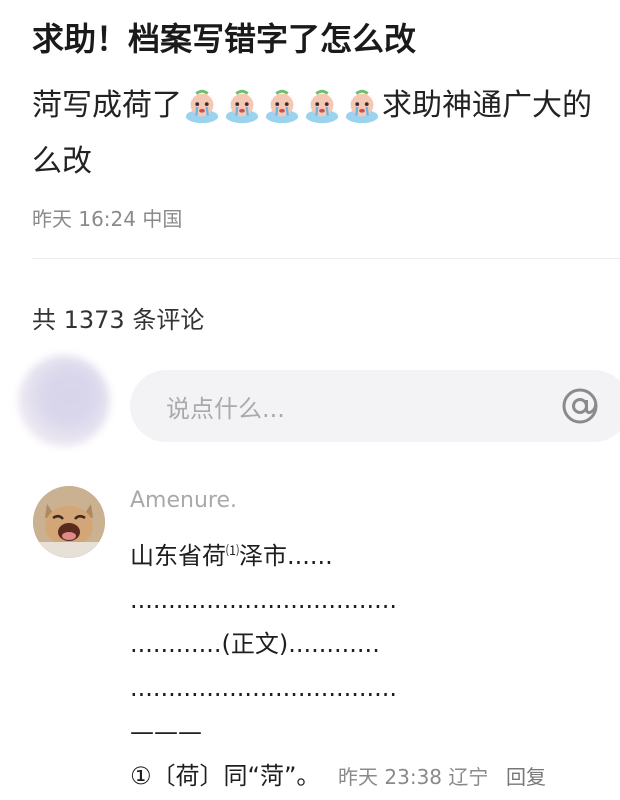 The height and width of the screenshot is (800, 620). Describe the element at coordinates (107, 219) in the screenshot. I see `post-meta: 昨天 16:24 中国` at that location.